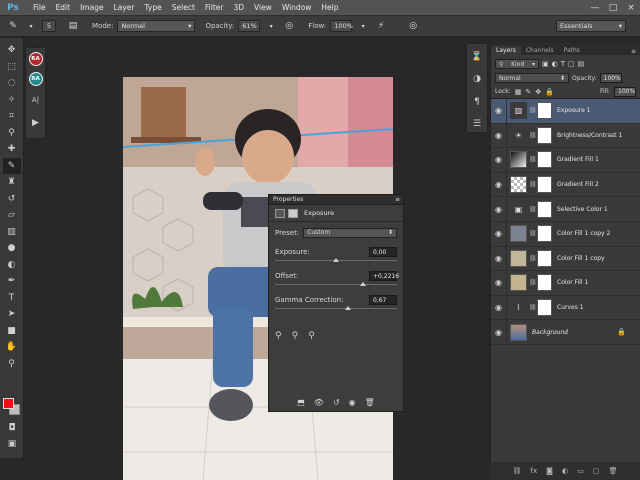 Image resolution: width=640 pixels, height=480 pixels. What do you see at coordinates (540, 50) in the screenshot?
I see `tab-channels: Channels` at bounding box center [540, 50].